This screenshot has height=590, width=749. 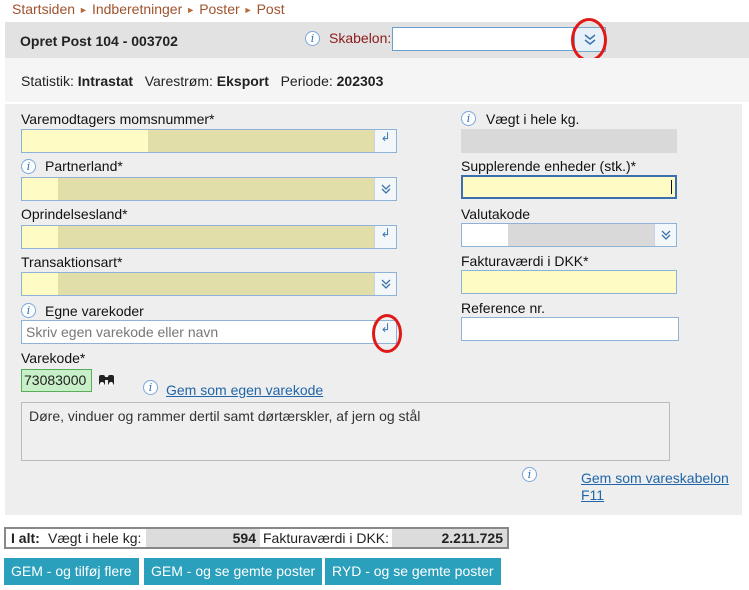 What do you see at coordinates (496, 214) in the screenshot?
I see `valutakode-label: Valutakode` at bounding box center [496, 214].